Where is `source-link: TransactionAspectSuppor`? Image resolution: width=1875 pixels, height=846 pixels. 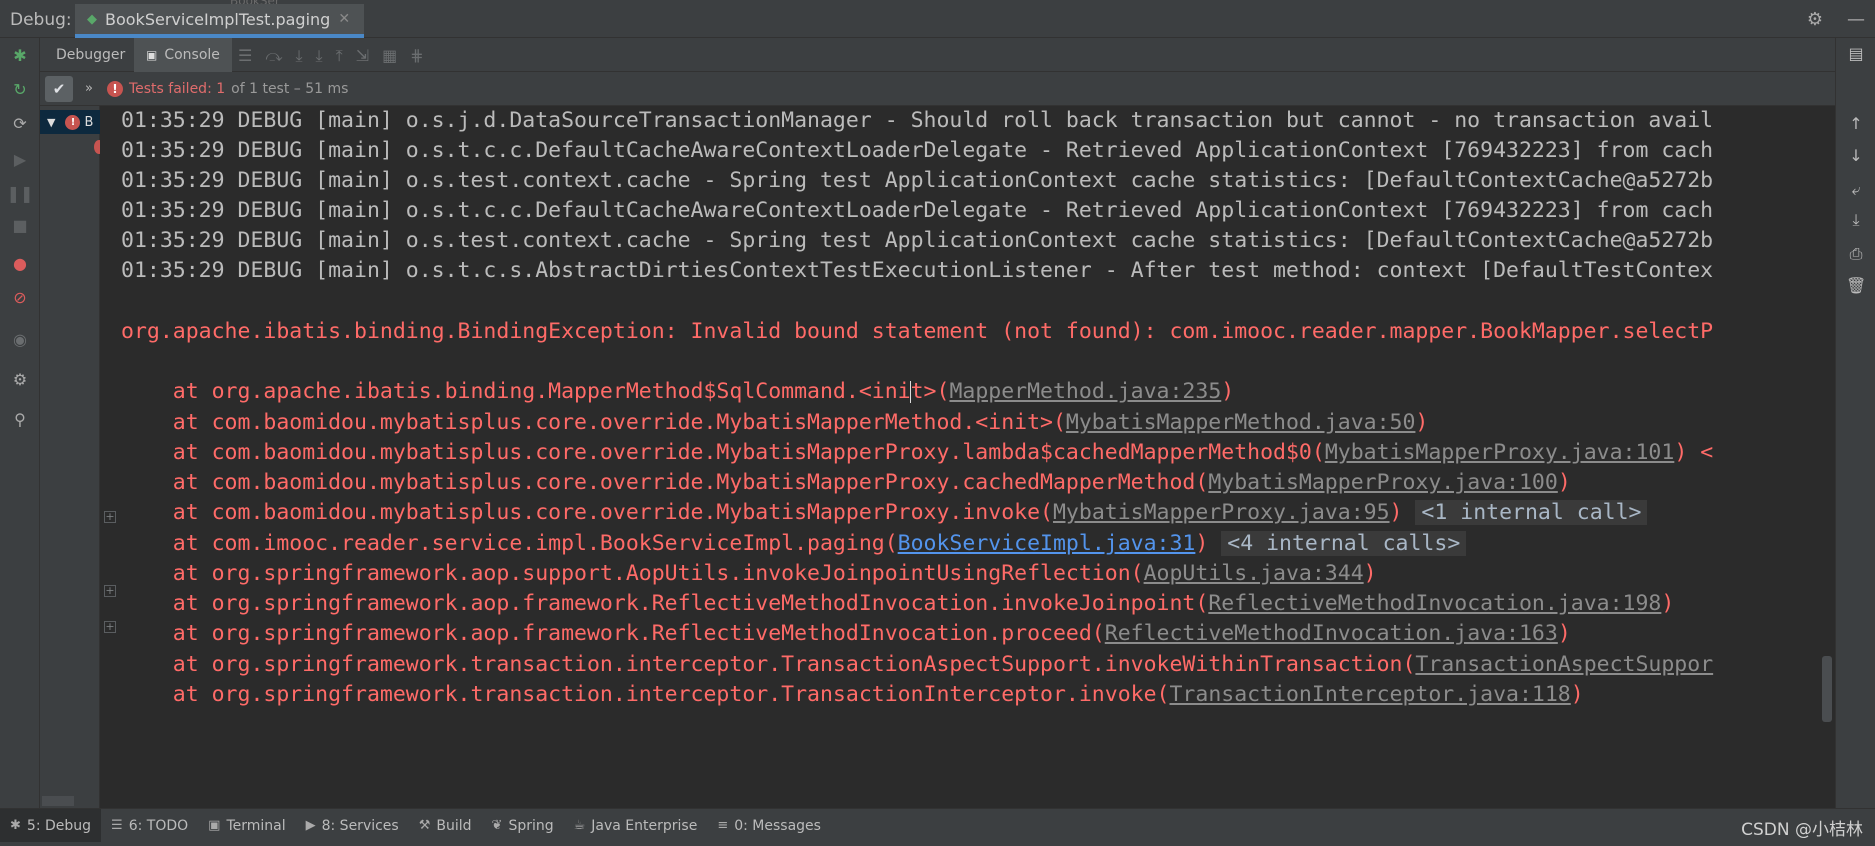
source-link: TransactionAspectSuppor is located at coordinates (1564, 664).